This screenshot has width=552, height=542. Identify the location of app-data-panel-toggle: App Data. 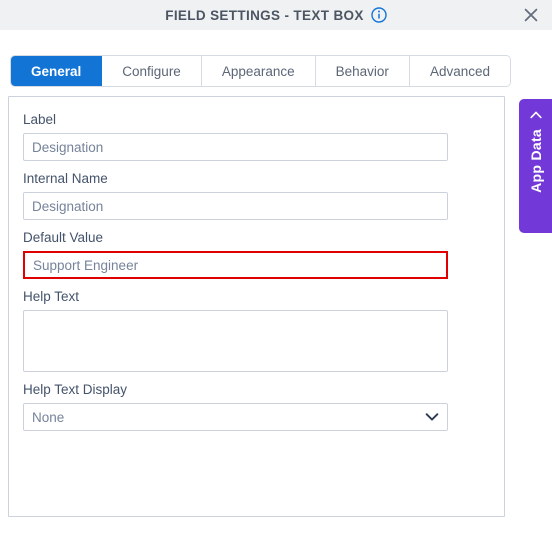
(535, 166).